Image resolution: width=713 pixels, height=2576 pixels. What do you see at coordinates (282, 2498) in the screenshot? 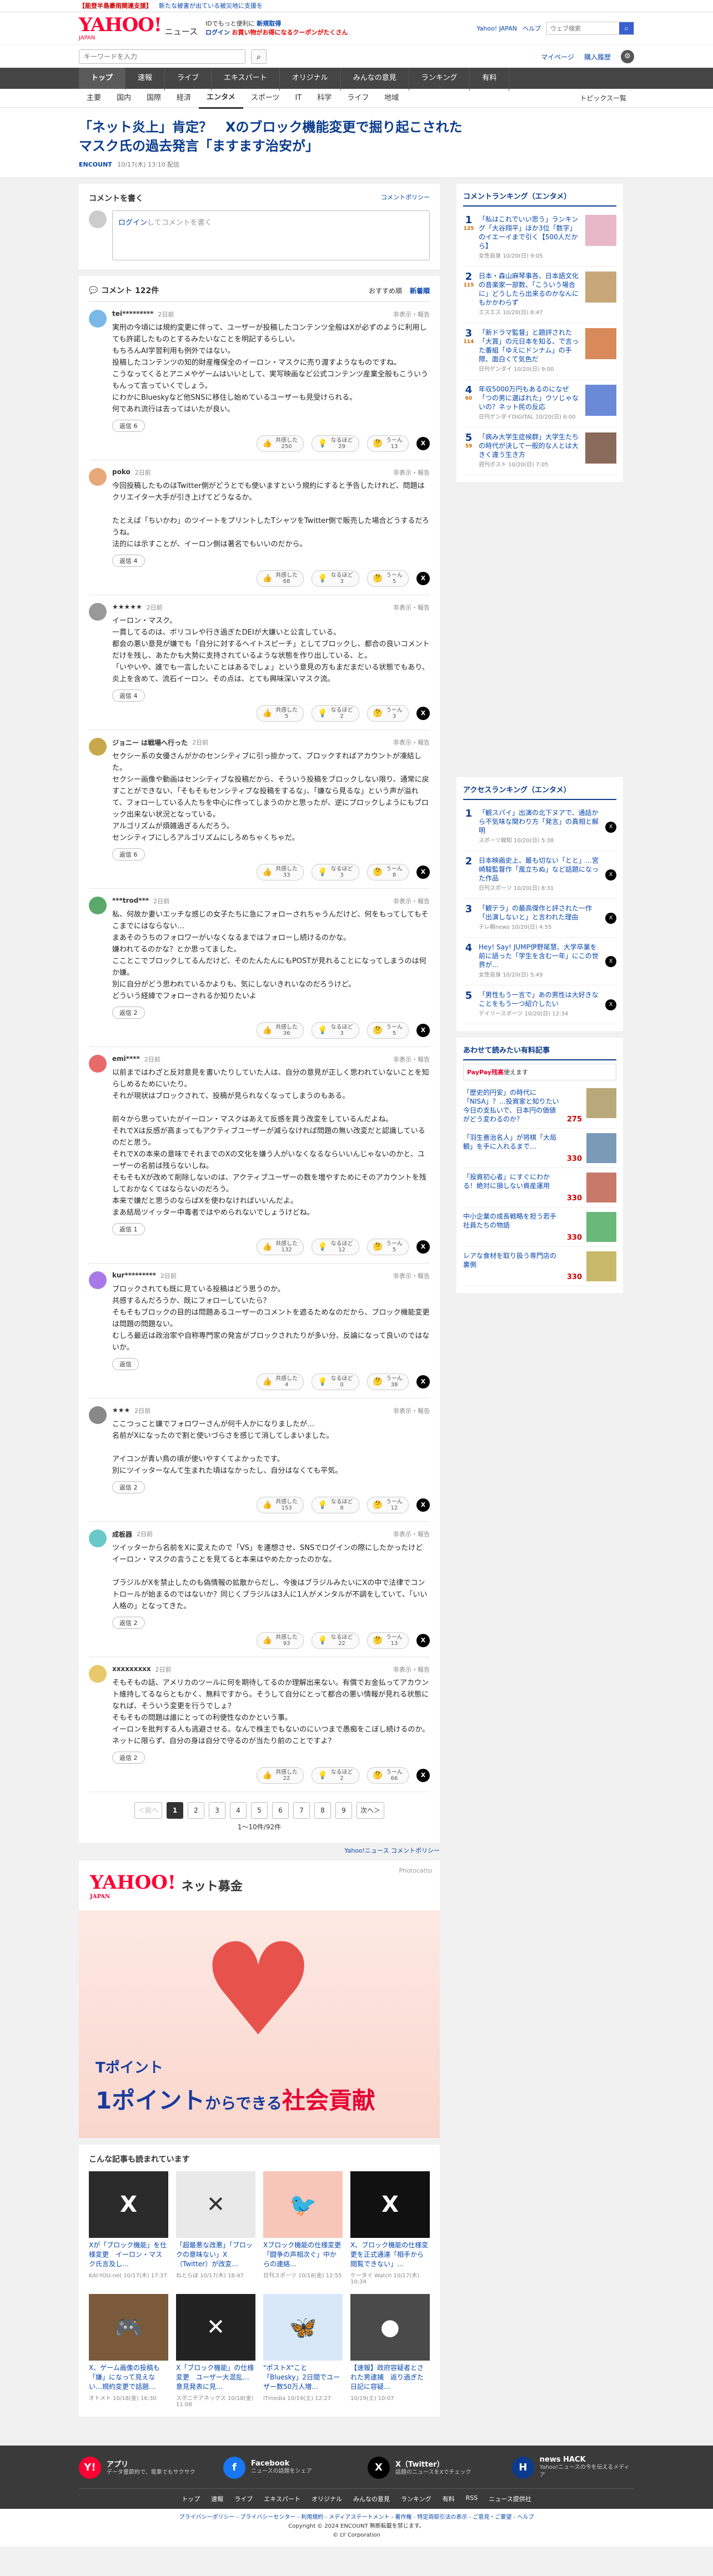
I see `footer-link: エキスパート` at bounding box center [282, 2498].